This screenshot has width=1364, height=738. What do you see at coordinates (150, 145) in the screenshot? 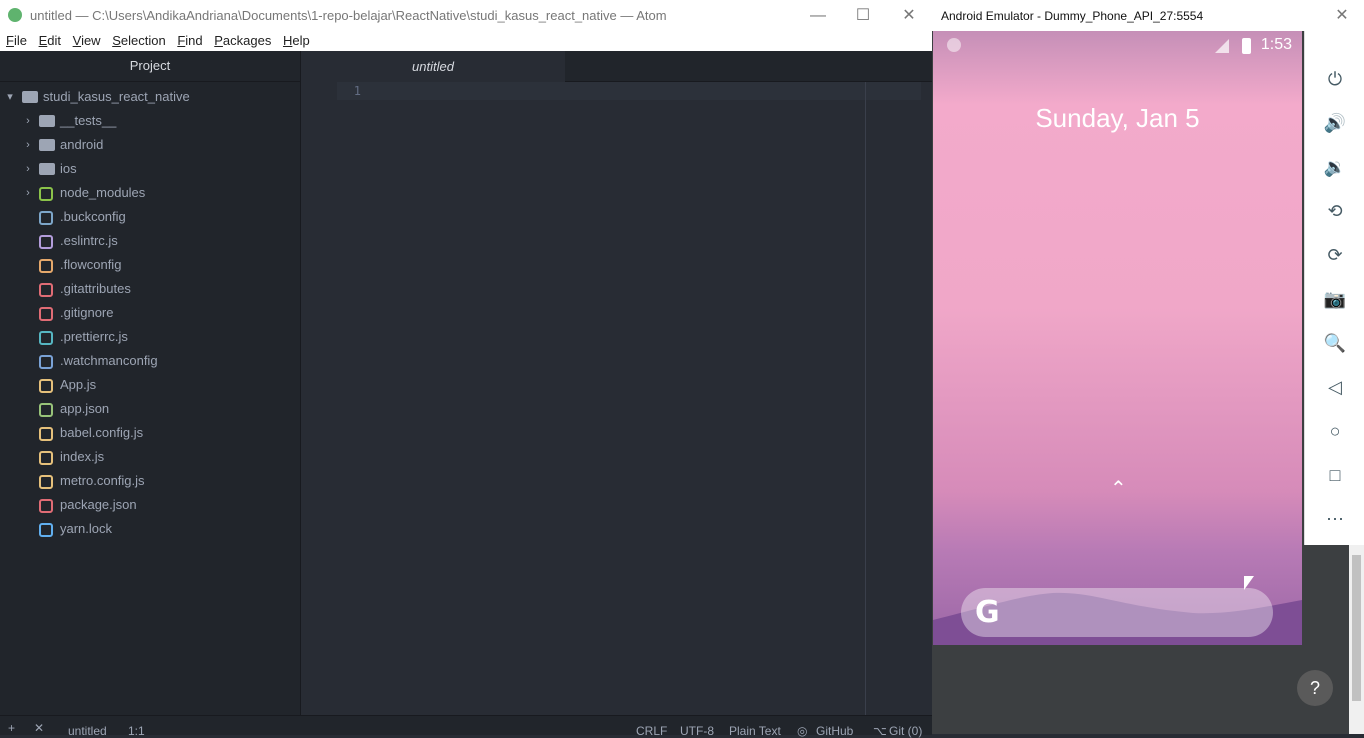
I see `tree-folder: › android` at bounding box center [150, 145].